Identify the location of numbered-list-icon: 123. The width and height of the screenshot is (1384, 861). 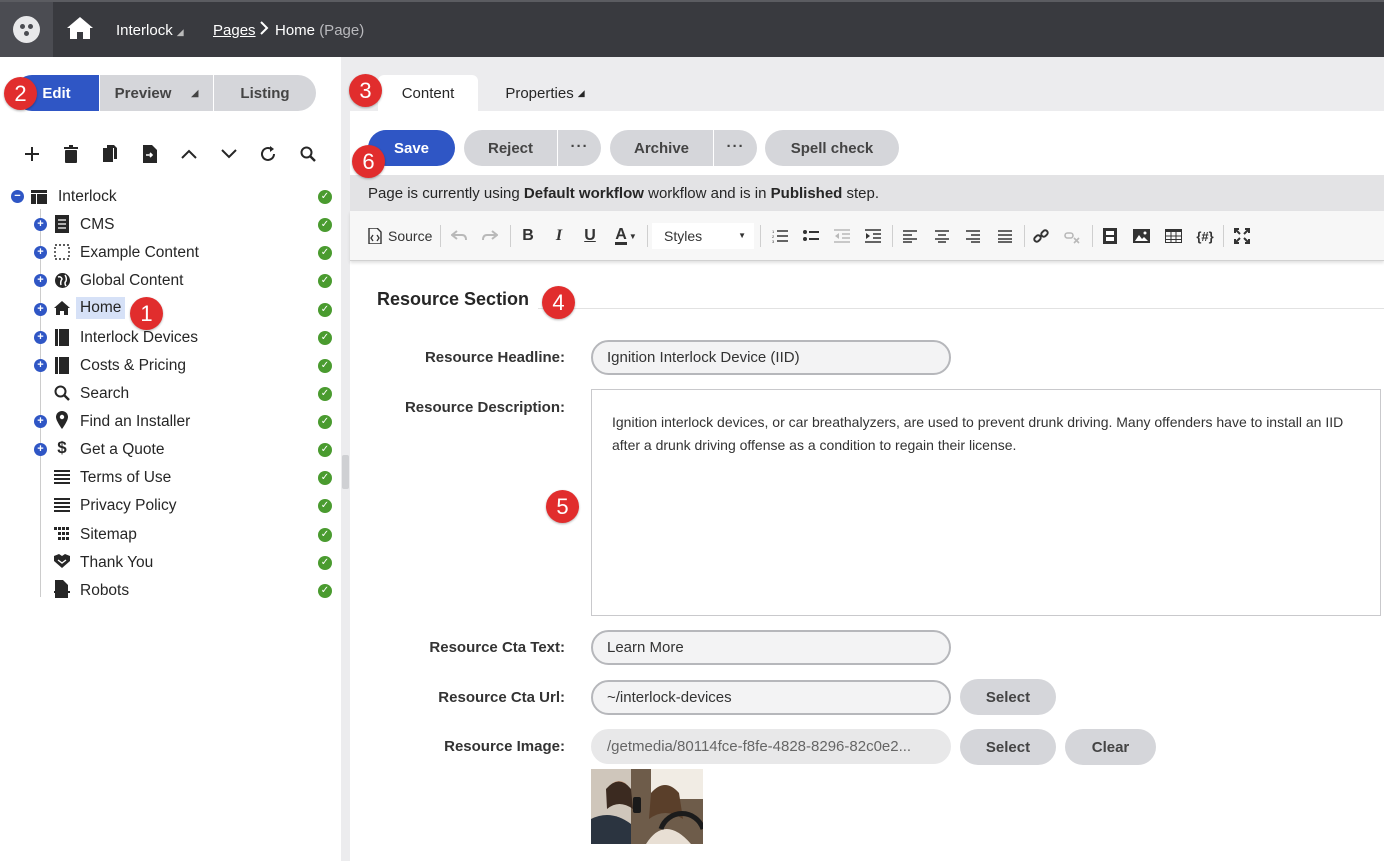
(780, 236).